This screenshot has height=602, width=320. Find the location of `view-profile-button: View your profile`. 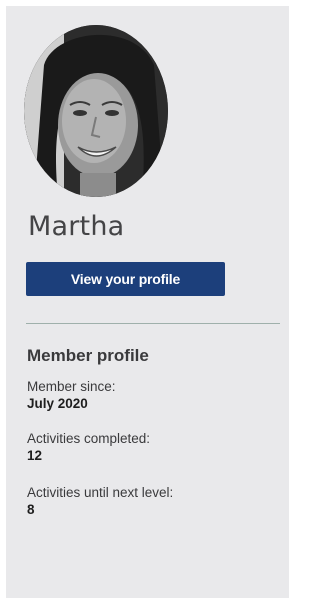

view-profile-button: View your profile is located at coordinates (125, 279).